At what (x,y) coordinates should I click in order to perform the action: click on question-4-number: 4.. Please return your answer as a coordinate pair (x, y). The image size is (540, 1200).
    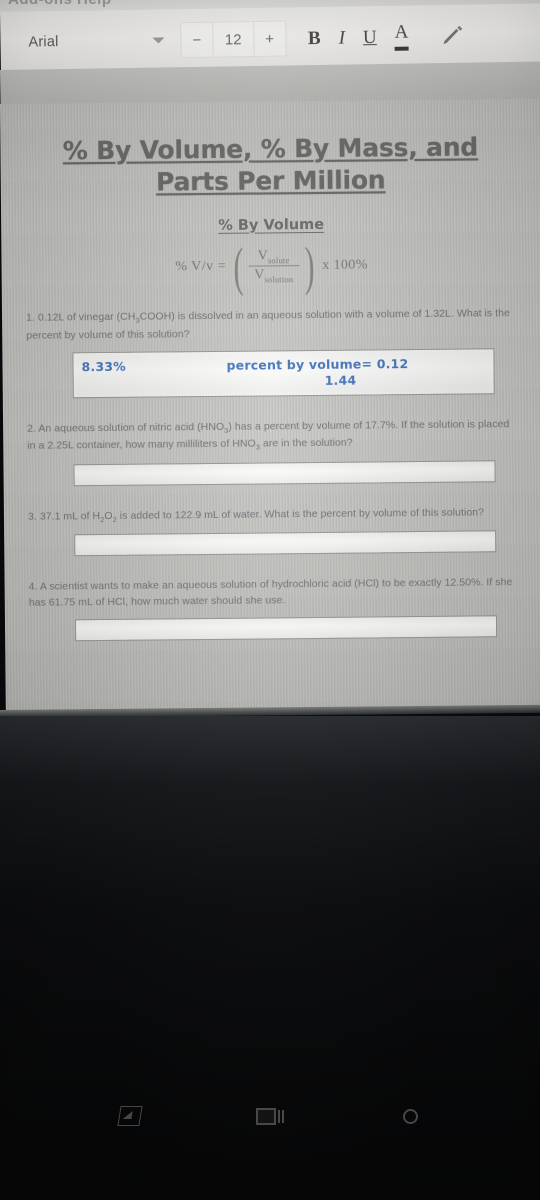
    Looking at the image, I should click on (33, 586).